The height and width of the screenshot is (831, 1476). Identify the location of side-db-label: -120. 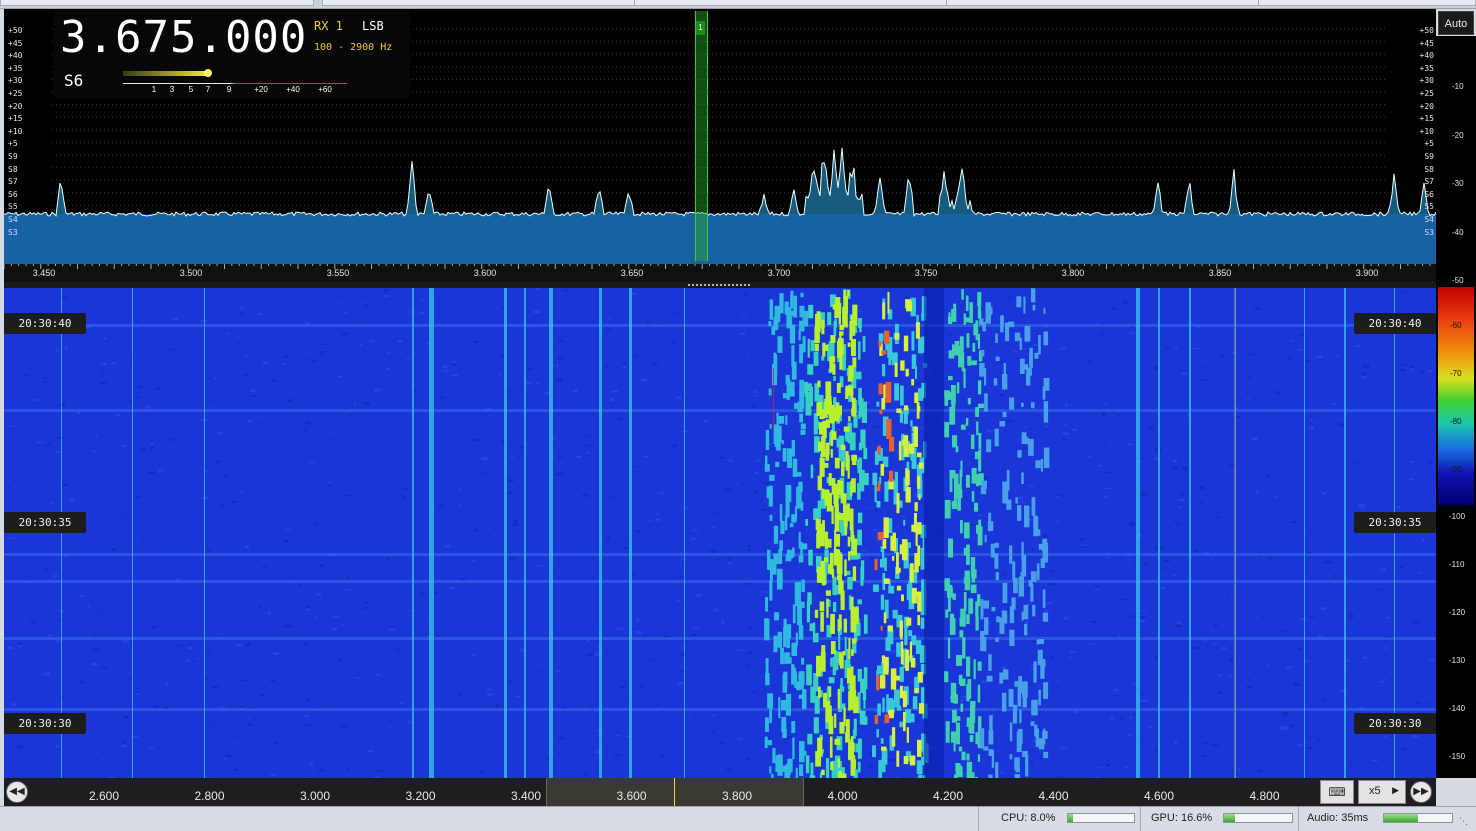
(1457, 612).